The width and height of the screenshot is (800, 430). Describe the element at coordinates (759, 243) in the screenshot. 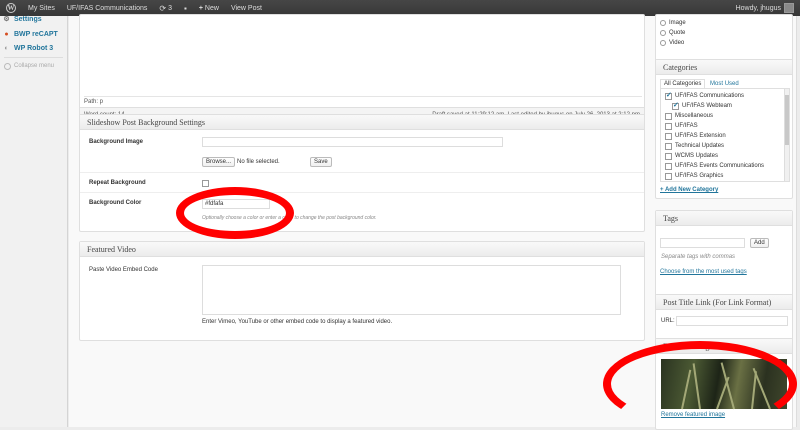

I see `add-tag-button: Add` at that location.